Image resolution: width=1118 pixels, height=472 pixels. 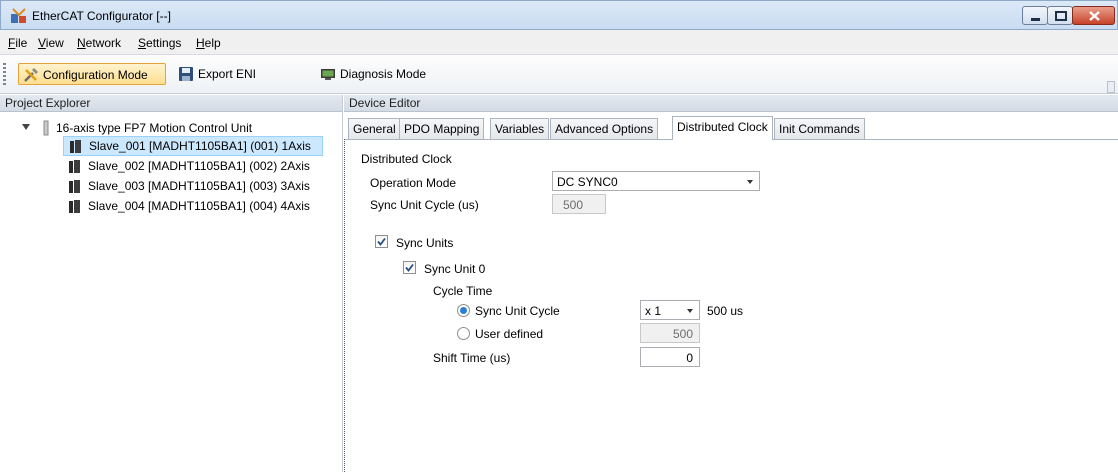 I want to click on dc-section-title: Distributed Clock, so click(x=406, y=159).